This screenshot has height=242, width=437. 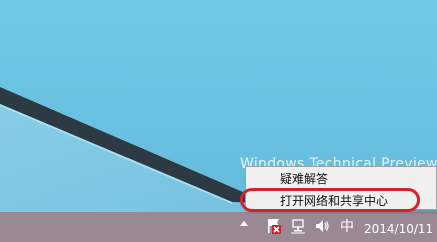 What do you see at coordinates (218, 227) in the screenshot?
I see `taskbar: 中 2014/10/11` at bounding box center [218, 227].